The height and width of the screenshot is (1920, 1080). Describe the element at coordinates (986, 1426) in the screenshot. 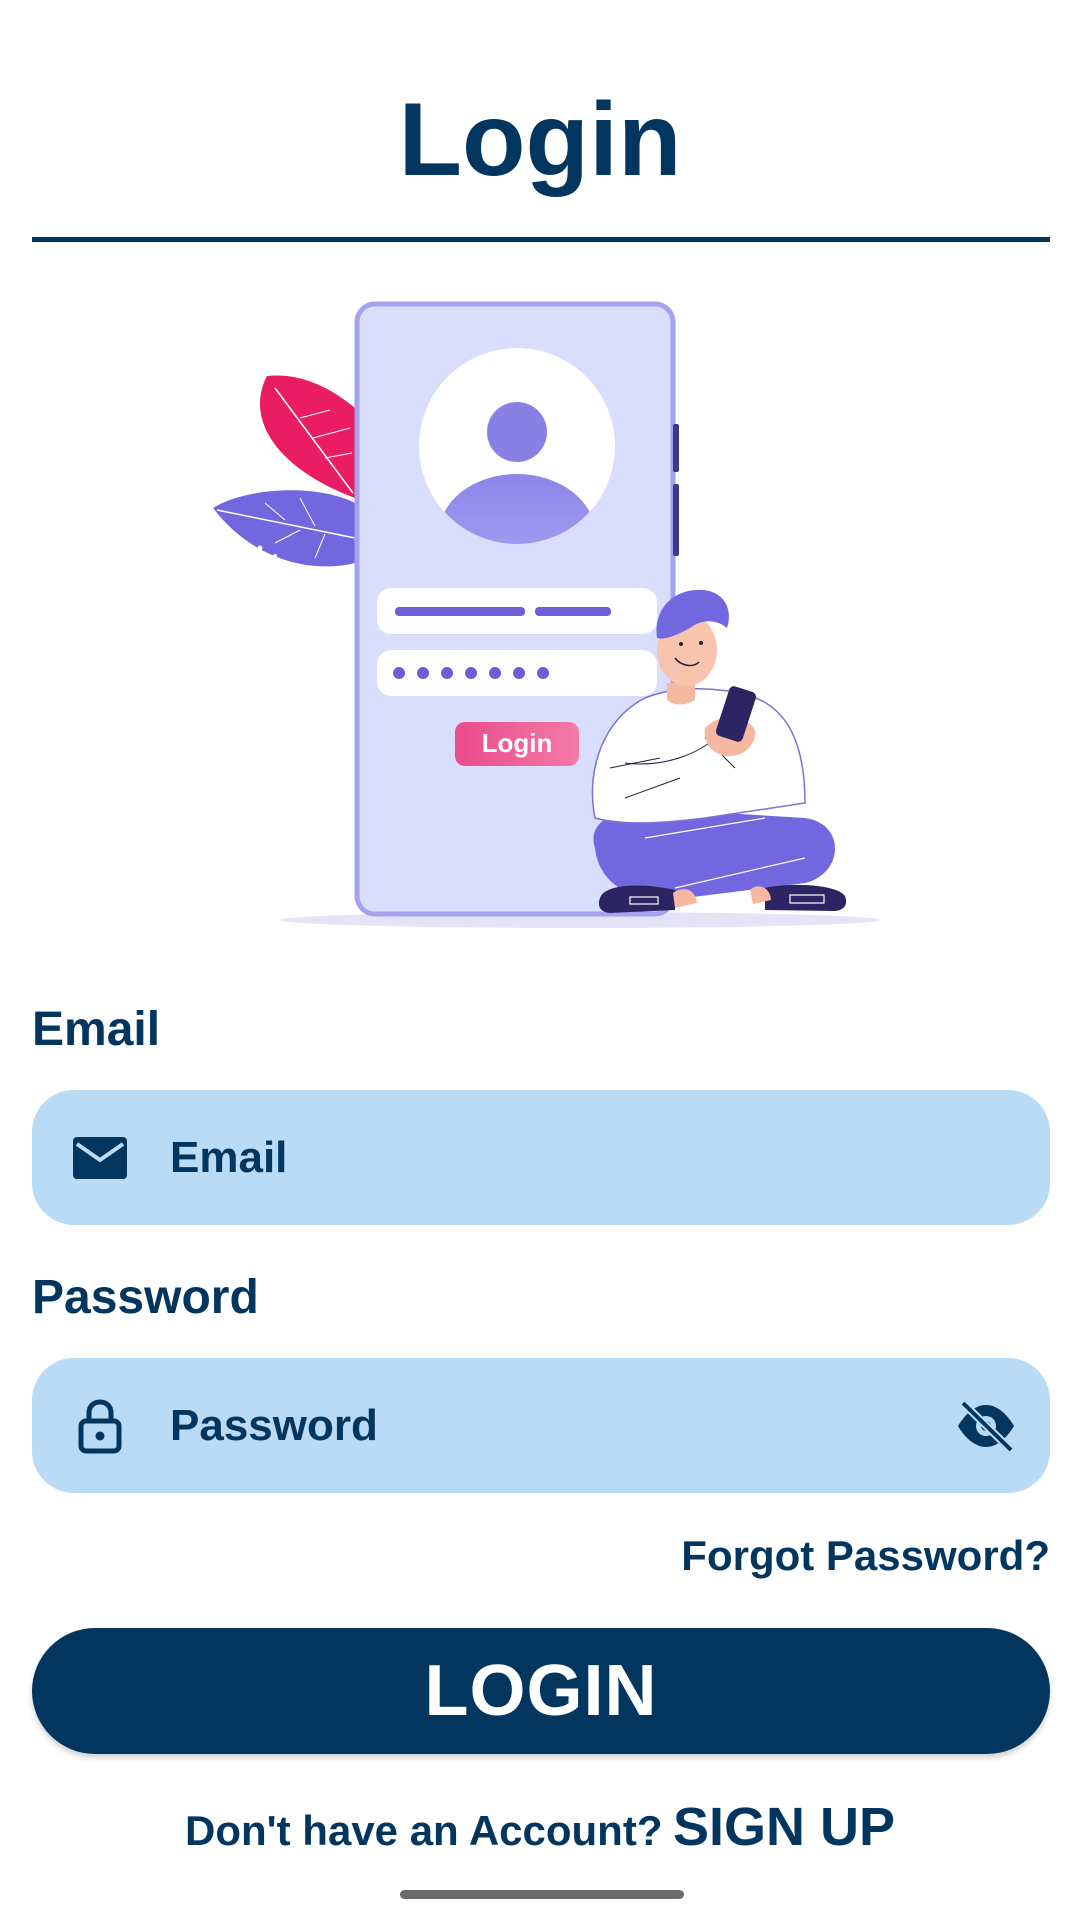

I see `eye-off-icon` at that location.